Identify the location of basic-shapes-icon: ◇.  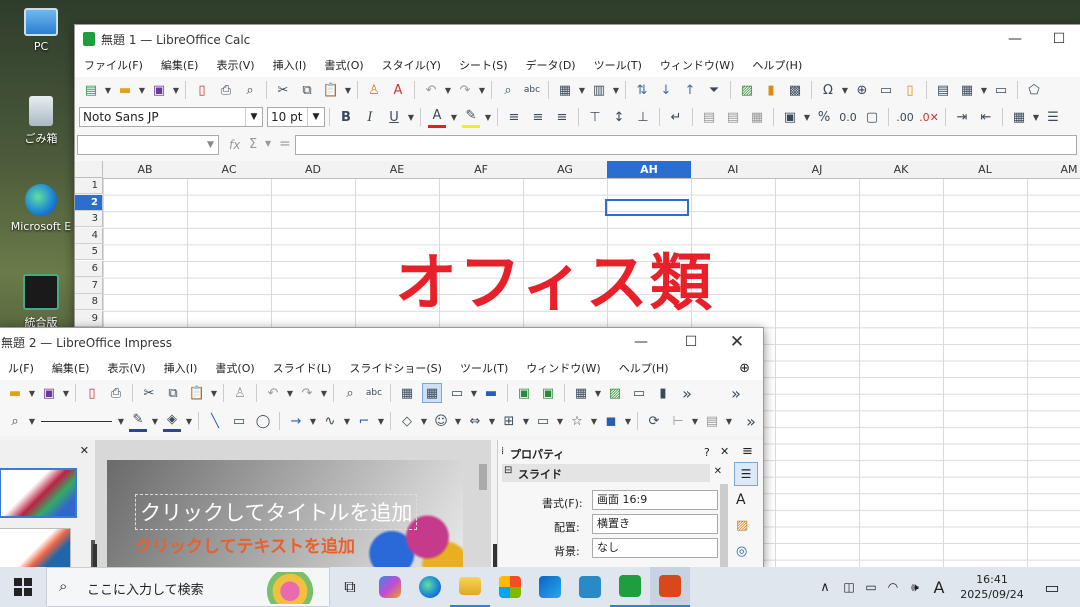
(407, 421).